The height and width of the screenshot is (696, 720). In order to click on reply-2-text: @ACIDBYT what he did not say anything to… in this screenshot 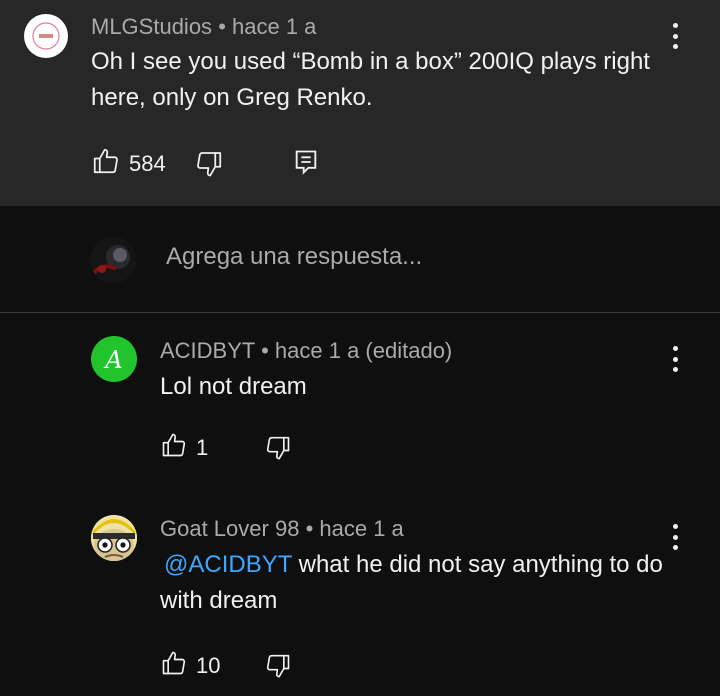, I will do `click(420, 583)`.